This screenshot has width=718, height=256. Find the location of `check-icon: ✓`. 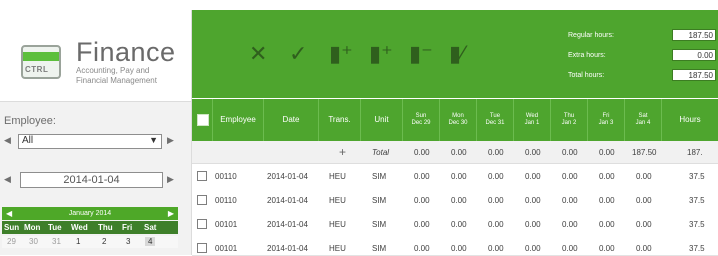

check-icon: ✓ is located at coordinates (298, 54).